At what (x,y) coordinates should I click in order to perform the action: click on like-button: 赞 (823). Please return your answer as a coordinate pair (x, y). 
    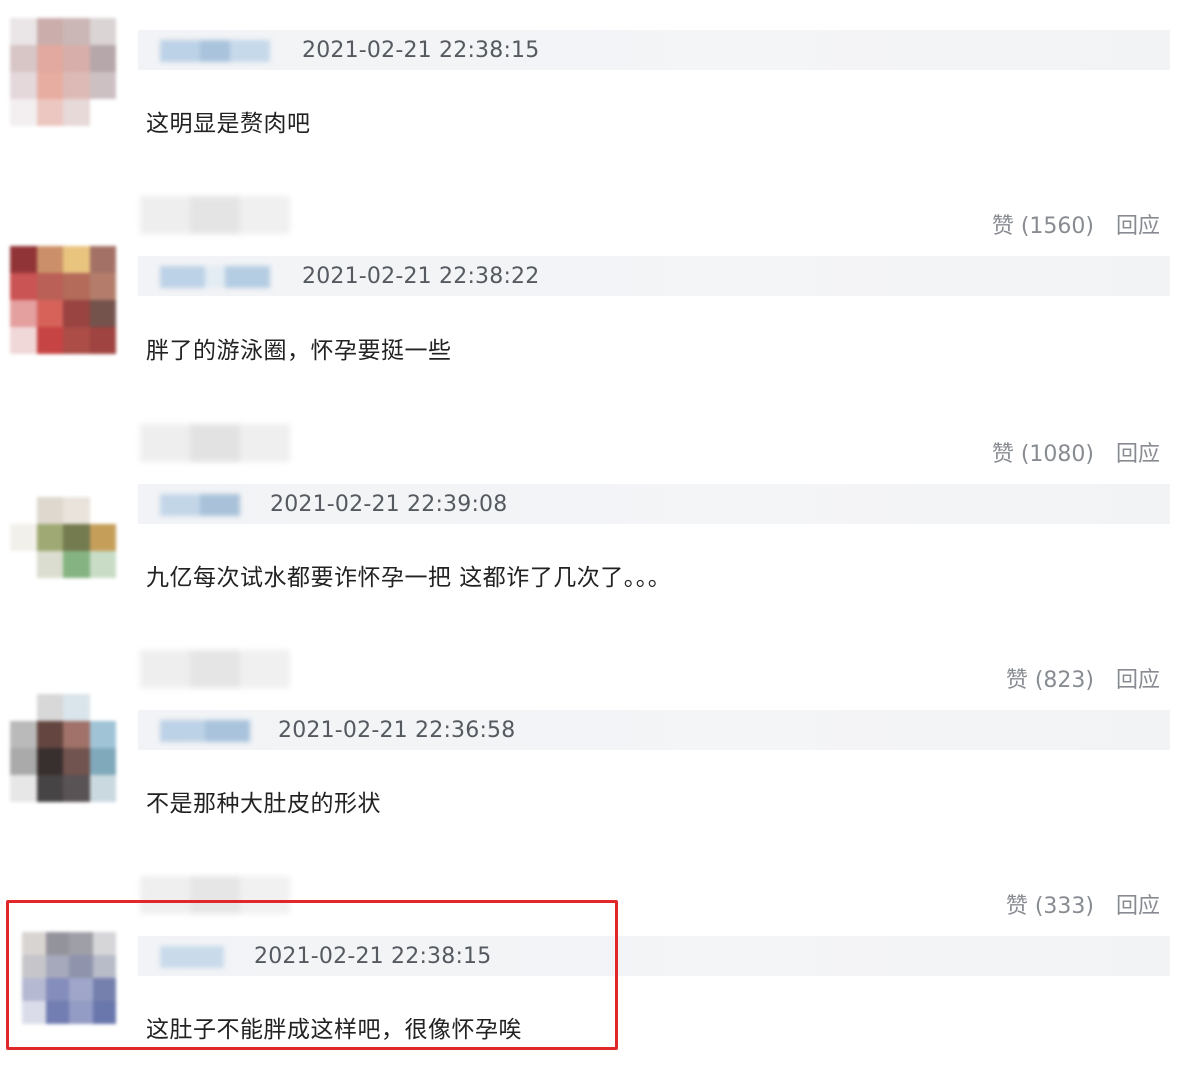
    Looking at the image, I should click on (1050, 680).